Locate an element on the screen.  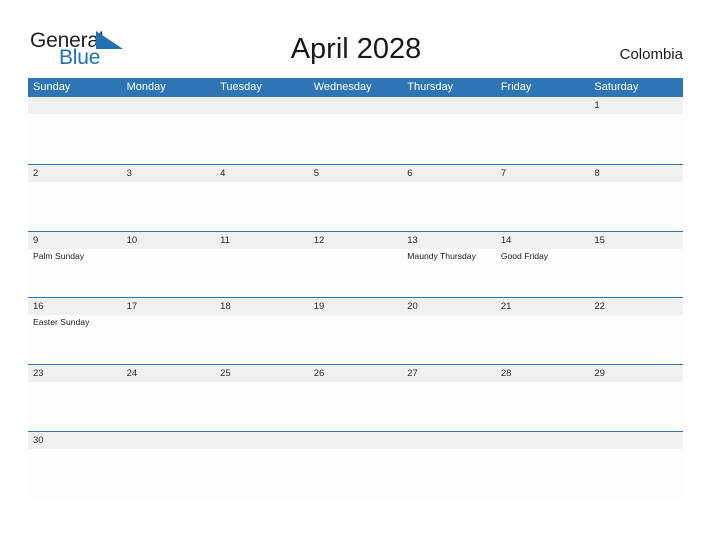
day-number: 17 is located at coordinates (169, 306).